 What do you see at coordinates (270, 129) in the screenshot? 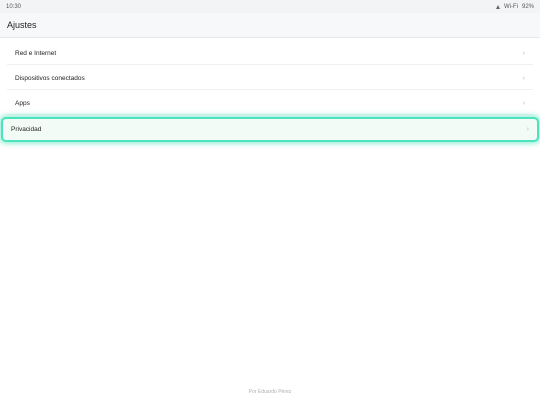
I see `settings-item-privacidad: Privacidad ›` at bounding box center [270, 129].